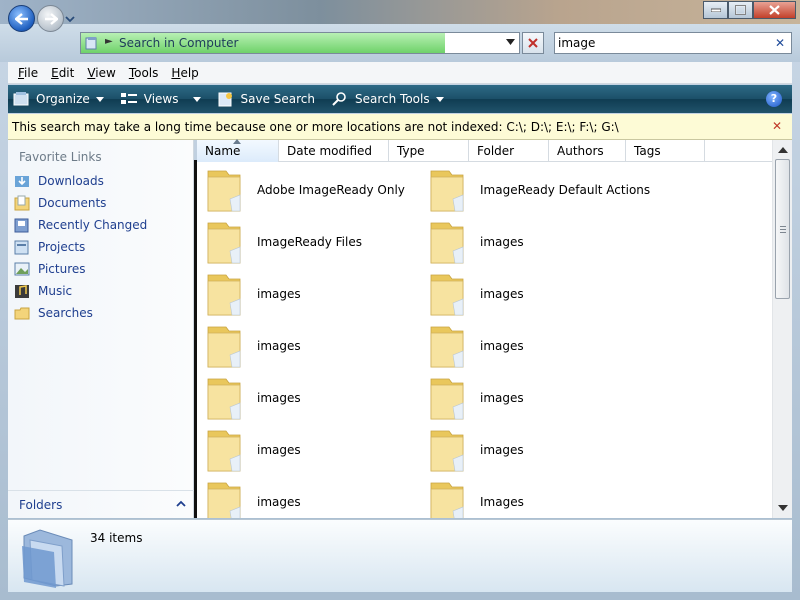  Describe the element at coordinates (535, 190) in the screenshot. I see `file-item: ImageReady Default Actions` at that location.